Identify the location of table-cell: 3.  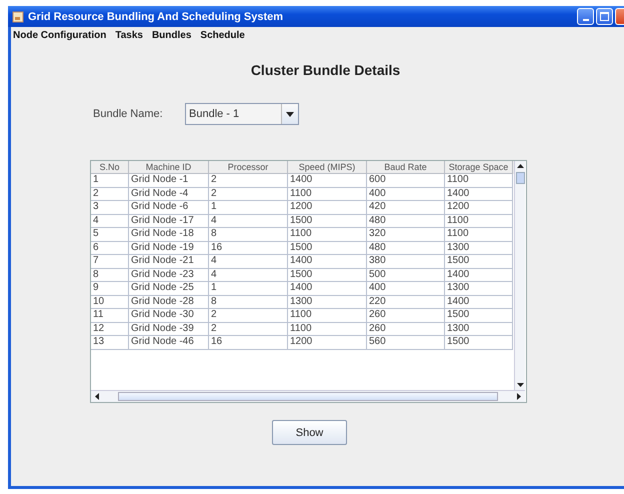
(110, 207).